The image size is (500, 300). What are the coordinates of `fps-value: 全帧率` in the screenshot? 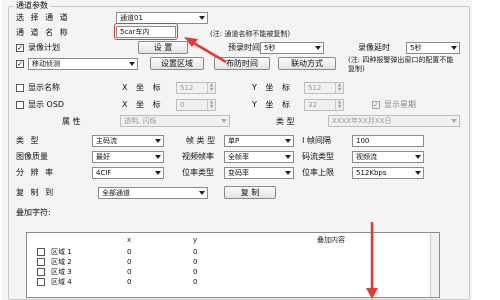 It's located at (238, 157).